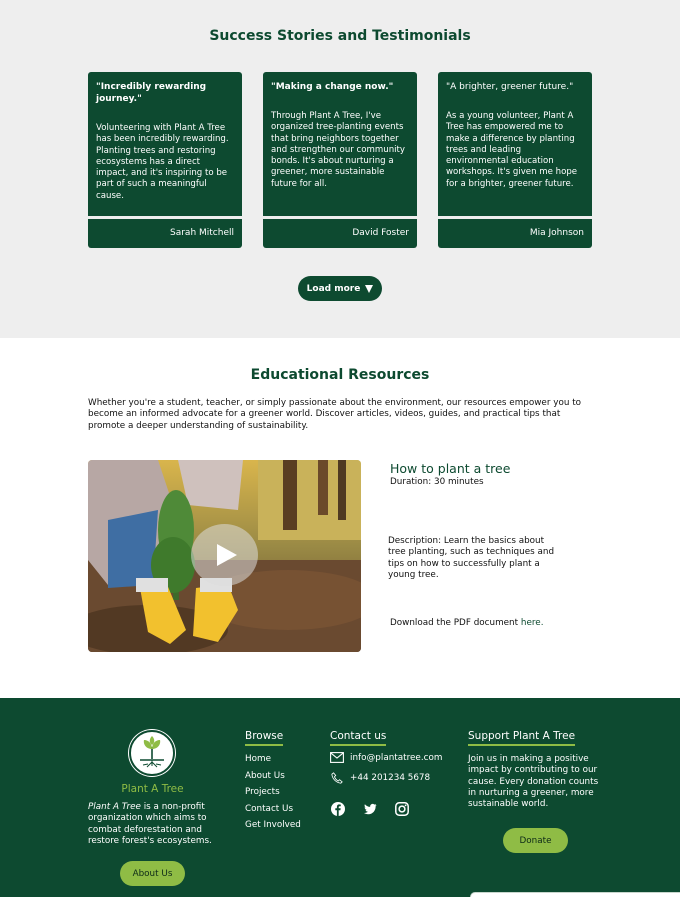 This screenshot has height=897, width=680. I want to click on video-player, so click(224, 556).